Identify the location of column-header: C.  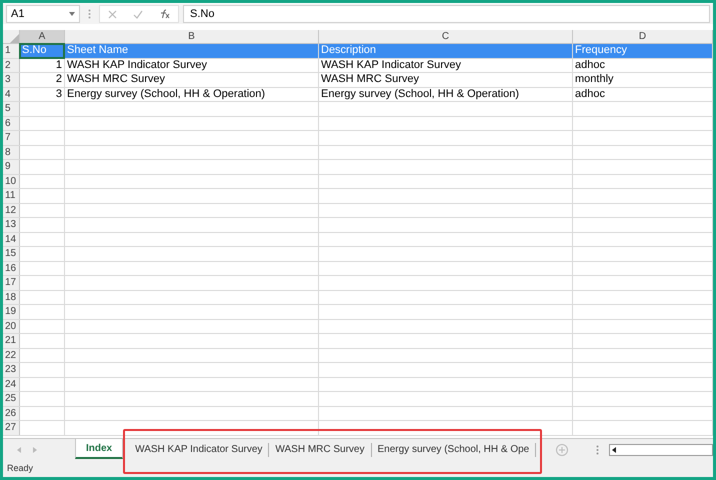
(446, 36).